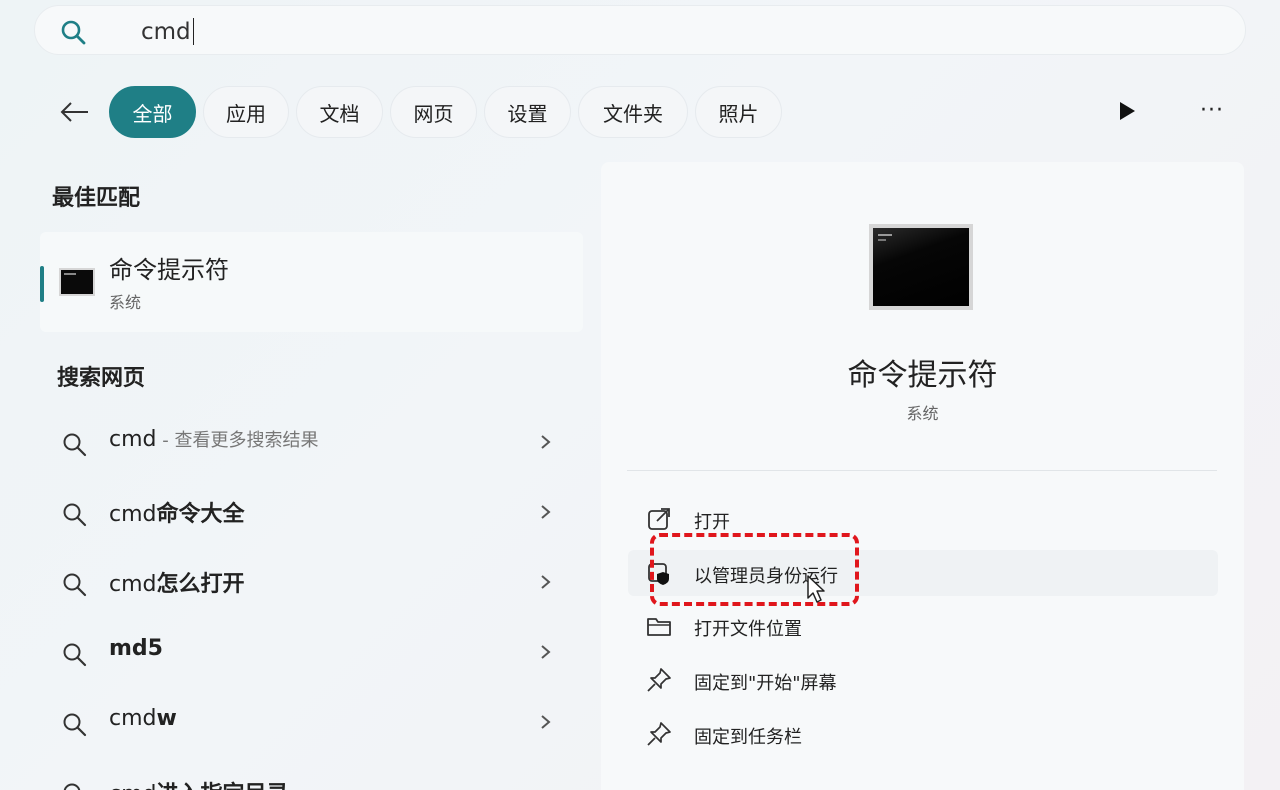 This screenshot has height=790, width=1280. I want to click on action-label: 打开, so click(712, 522).